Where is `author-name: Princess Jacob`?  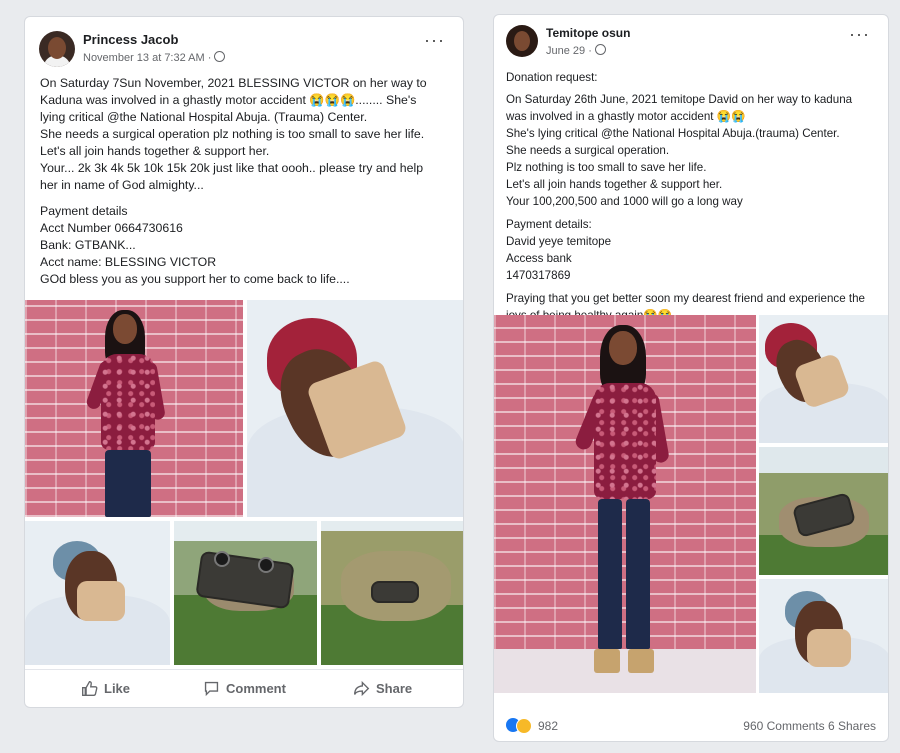 author-name: Princess Jacob is located at coordinates (130, 39).